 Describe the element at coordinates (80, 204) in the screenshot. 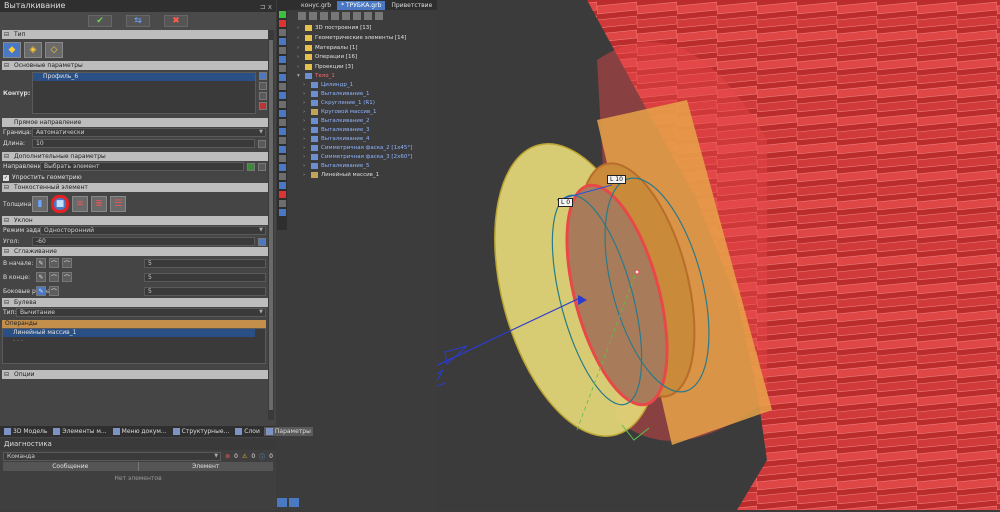

I see `thickness-inside-icon: ≡` at that location.